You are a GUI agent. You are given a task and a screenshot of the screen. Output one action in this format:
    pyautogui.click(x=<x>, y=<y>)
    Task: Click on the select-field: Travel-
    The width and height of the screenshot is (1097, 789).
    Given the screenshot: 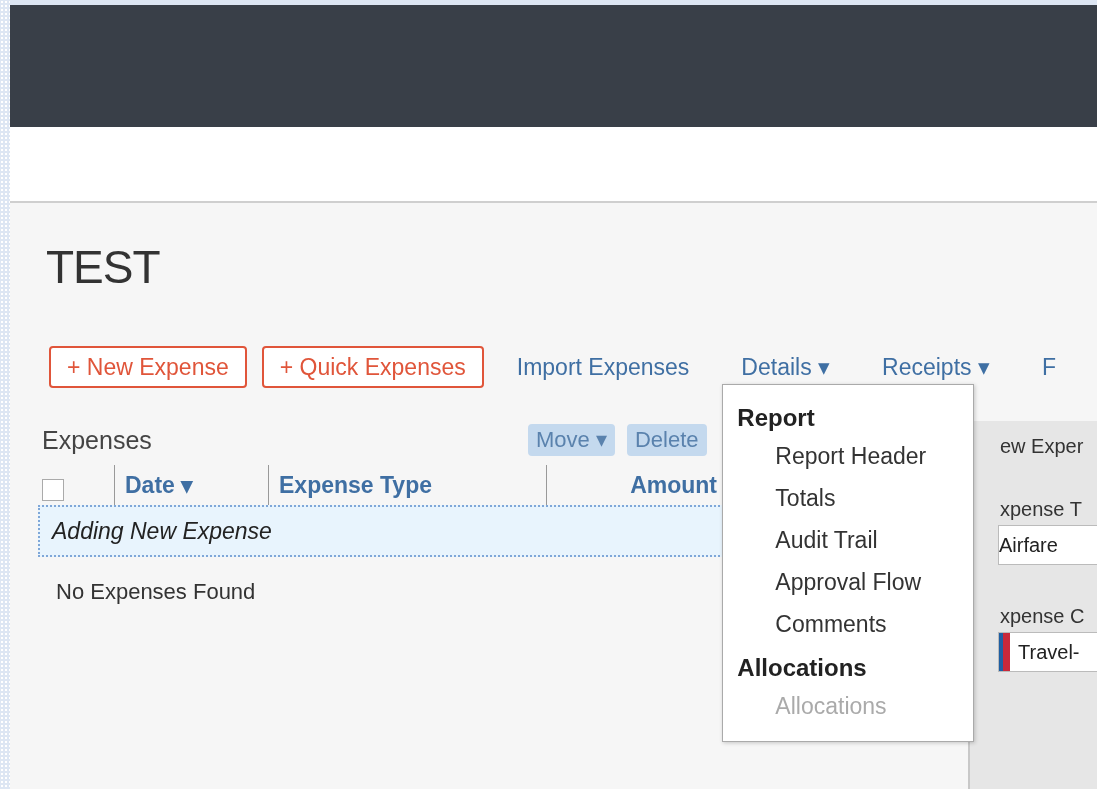 What is the action you would take?
    pyautogui.click(x=1047, y=652)
    